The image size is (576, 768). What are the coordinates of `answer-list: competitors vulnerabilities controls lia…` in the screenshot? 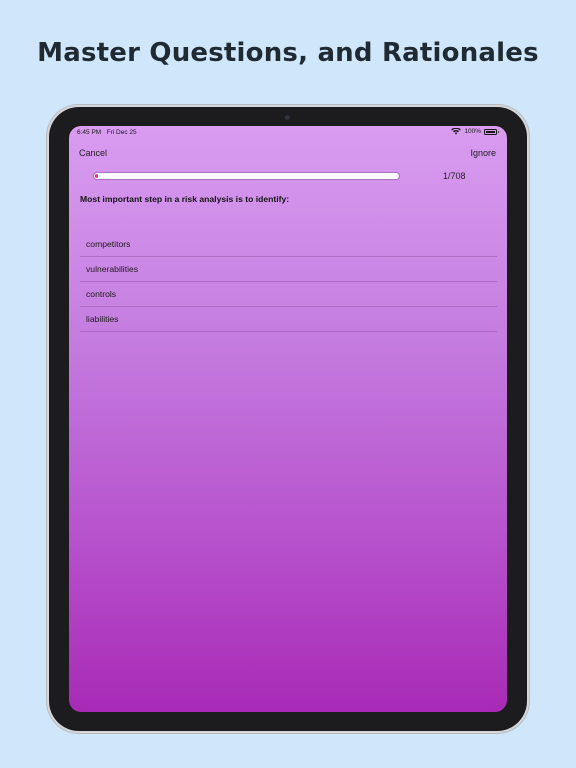 It's located at (288, 282).